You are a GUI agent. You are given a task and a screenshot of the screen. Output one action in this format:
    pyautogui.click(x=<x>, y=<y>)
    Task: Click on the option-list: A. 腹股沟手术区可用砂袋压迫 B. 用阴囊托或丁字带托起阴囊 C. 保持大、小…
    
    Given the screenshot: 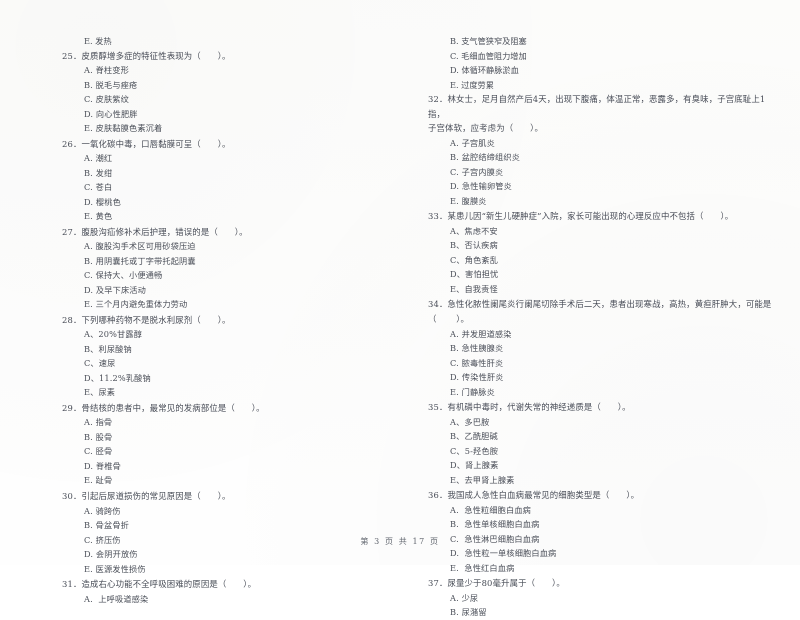 What is the action you would take?
    pyautogui.click(x=222, y=275)
    